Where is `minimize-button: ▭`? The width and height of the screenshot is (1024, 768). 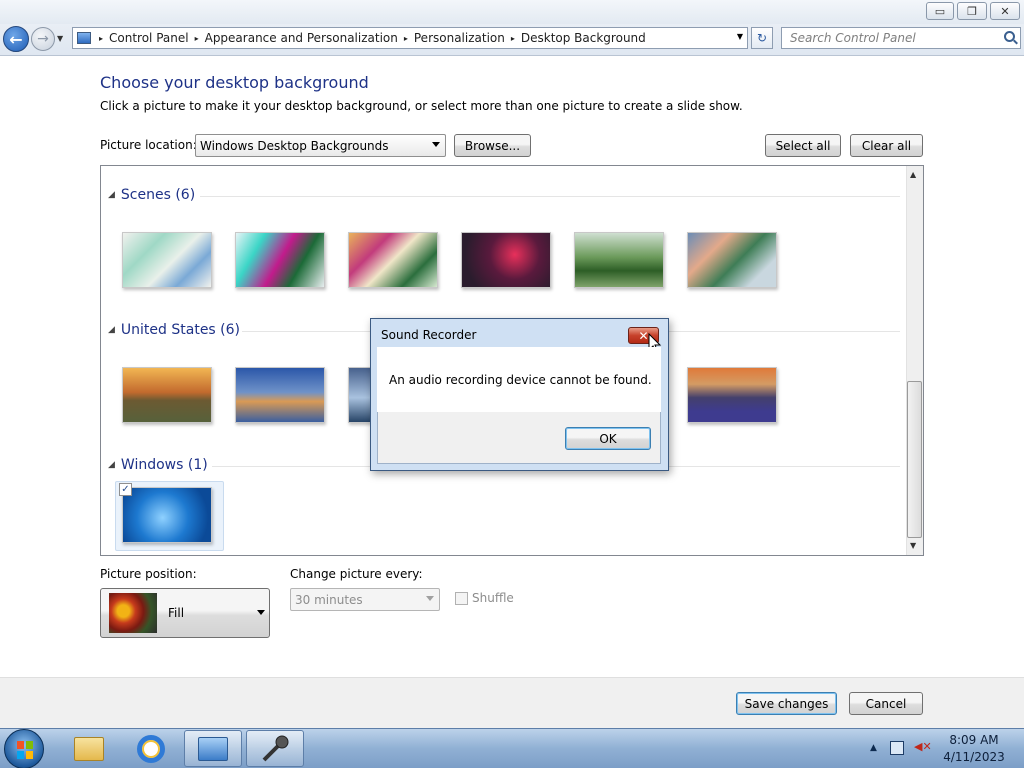 minimize-button: ▭ is located at coordinates (940, 11).